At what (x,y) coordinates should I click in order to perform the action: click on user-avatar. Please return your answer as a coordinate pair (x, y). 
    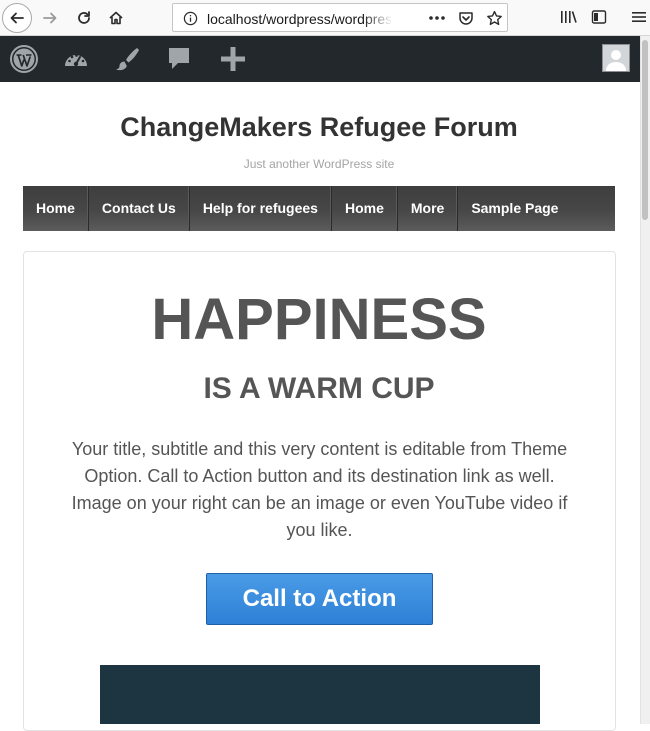
    Looking at the image, I should click on (616, 58).